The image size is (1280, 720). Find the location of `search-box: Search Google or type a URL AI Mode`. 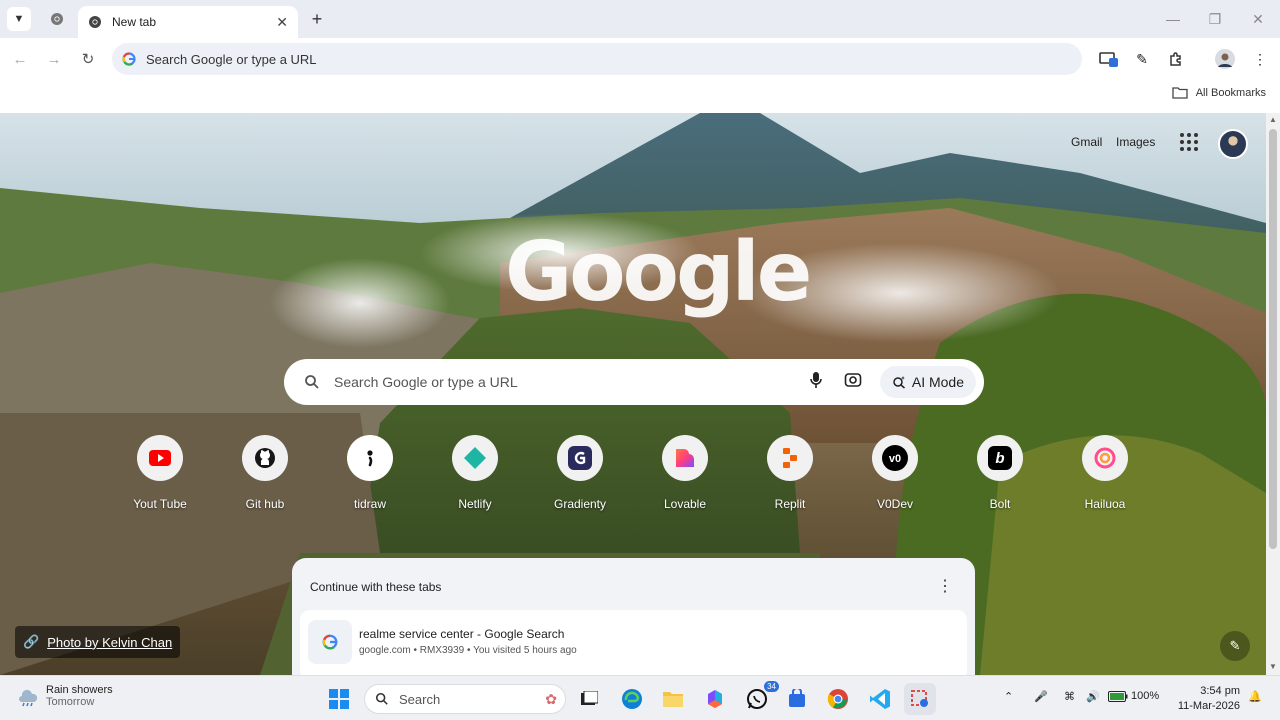

search-box: Search Google or type a URL AI Mode is located at coordinates (634, 382).